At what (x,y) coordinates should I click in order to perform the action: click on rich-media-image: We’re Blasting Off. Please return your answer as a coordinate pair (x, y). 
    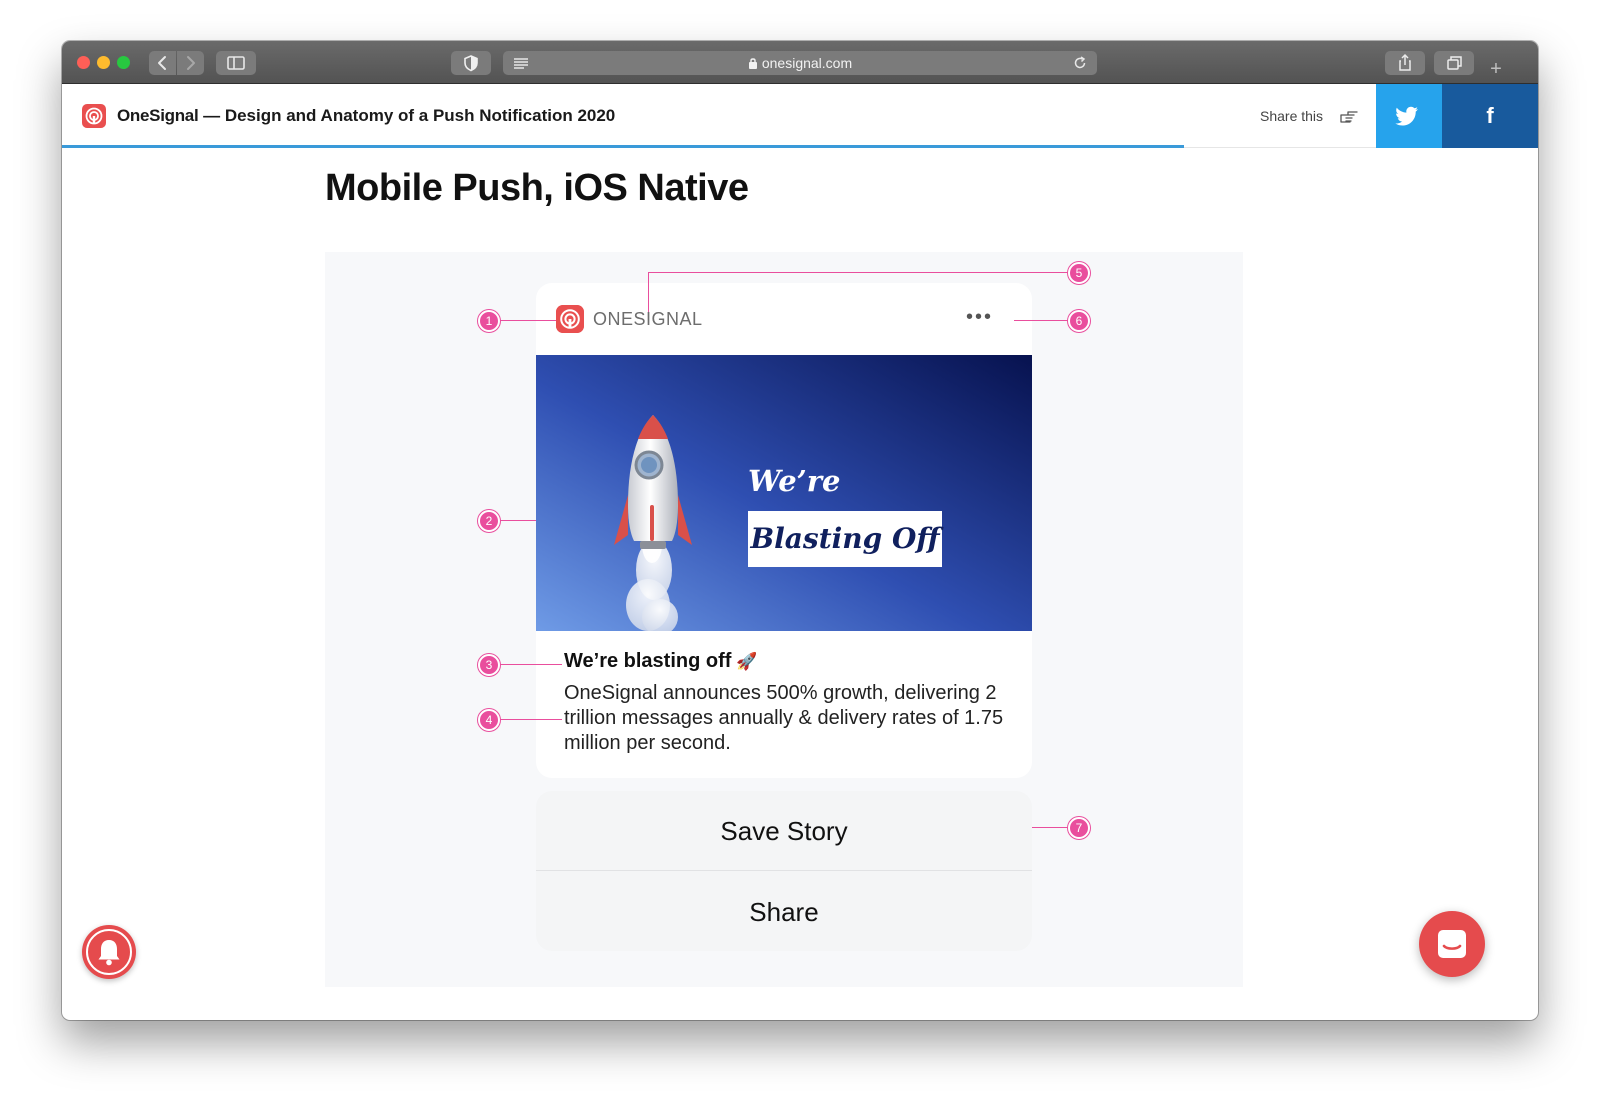
    Looking at the image, I should click on (784, 493).